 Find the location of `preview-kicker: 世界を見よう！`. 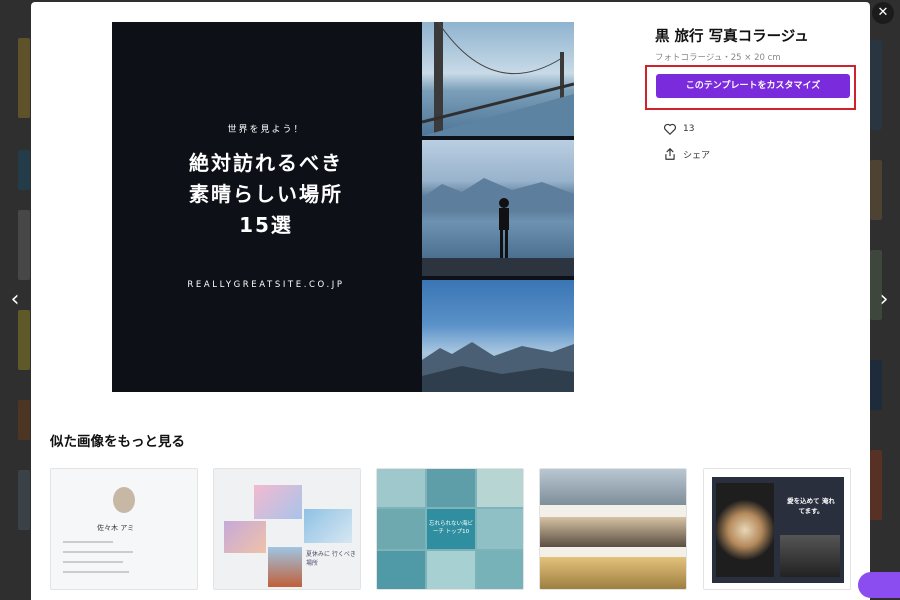

preview-kicker: 世界を見よう！ is located at coordinates (266, 130).